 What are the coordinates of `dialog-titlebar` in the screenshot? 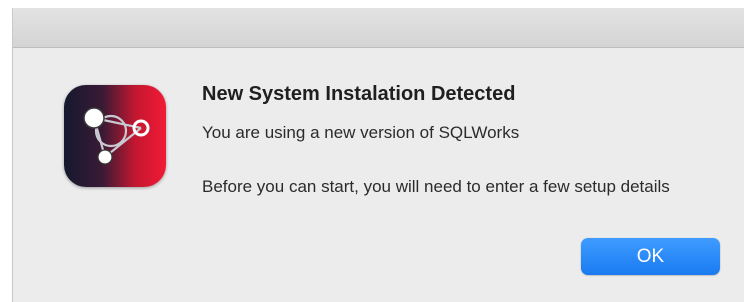 It's located at (378, 28).